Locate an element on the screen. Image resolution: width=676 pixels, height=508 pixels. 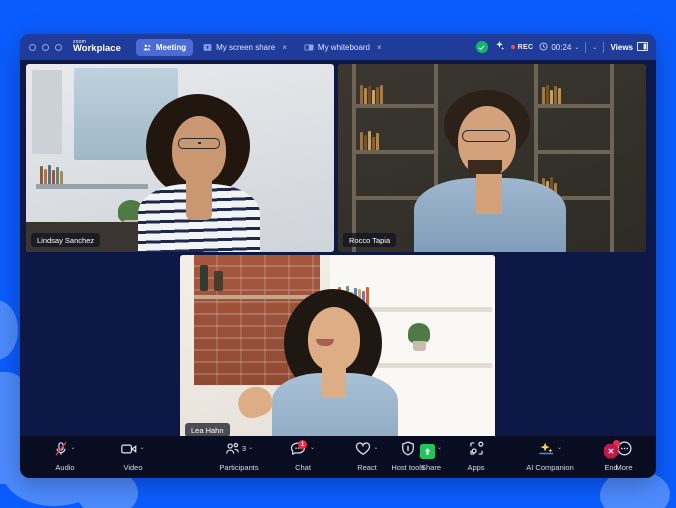
participants-count: 3 is located at coordinates (244, 448).